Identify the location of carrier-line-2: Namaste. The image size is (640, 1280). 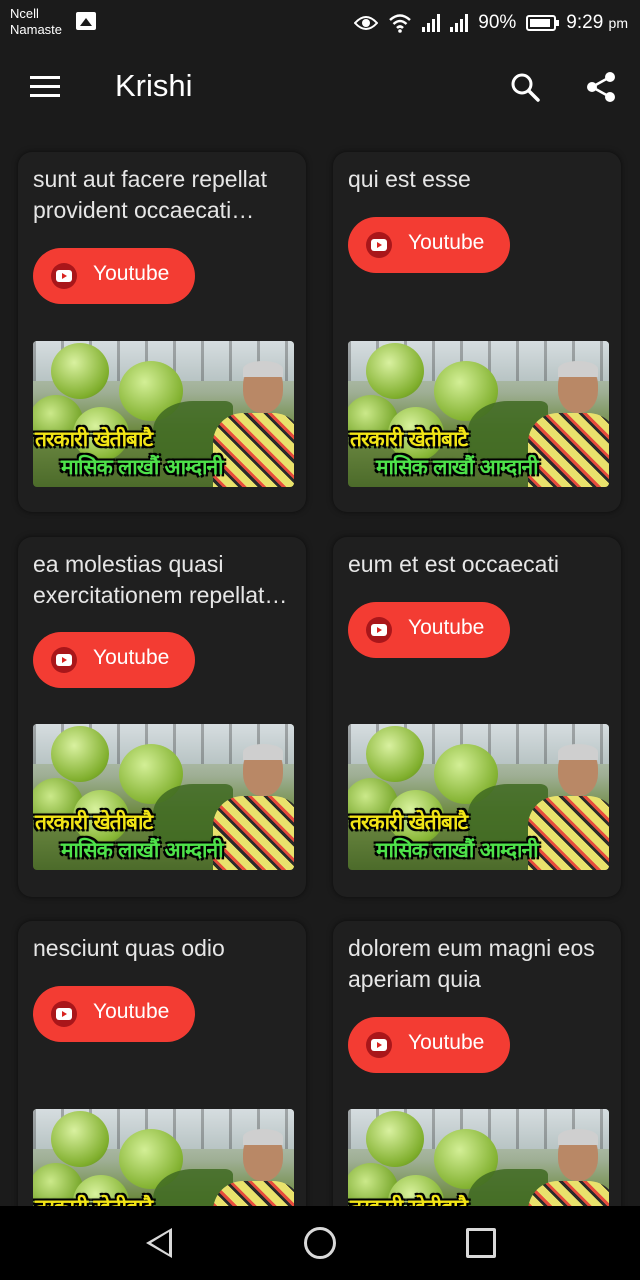
(36, 29).